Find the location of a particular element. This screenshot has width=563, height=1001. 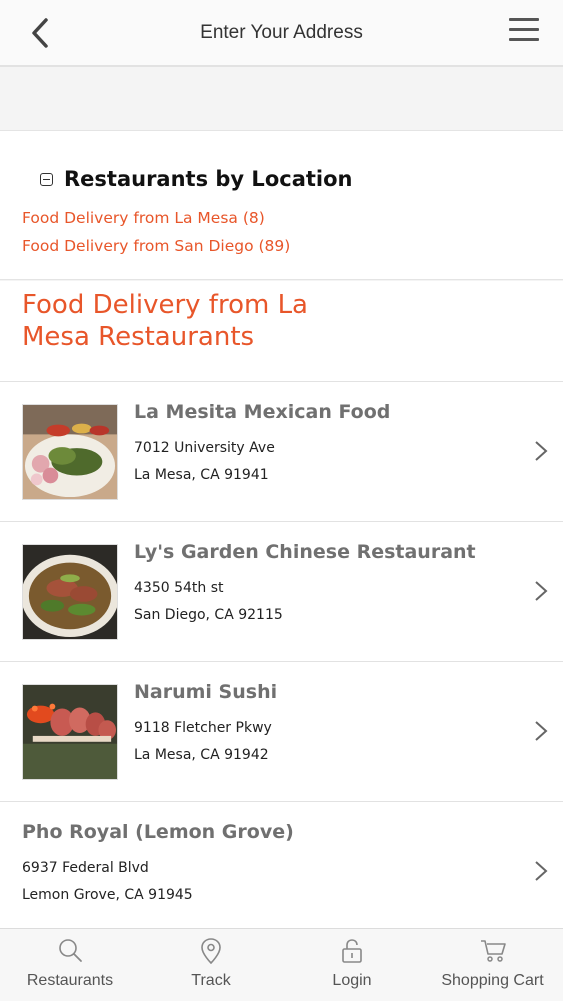

nav-login: Login is located at coordinates (352, 965).